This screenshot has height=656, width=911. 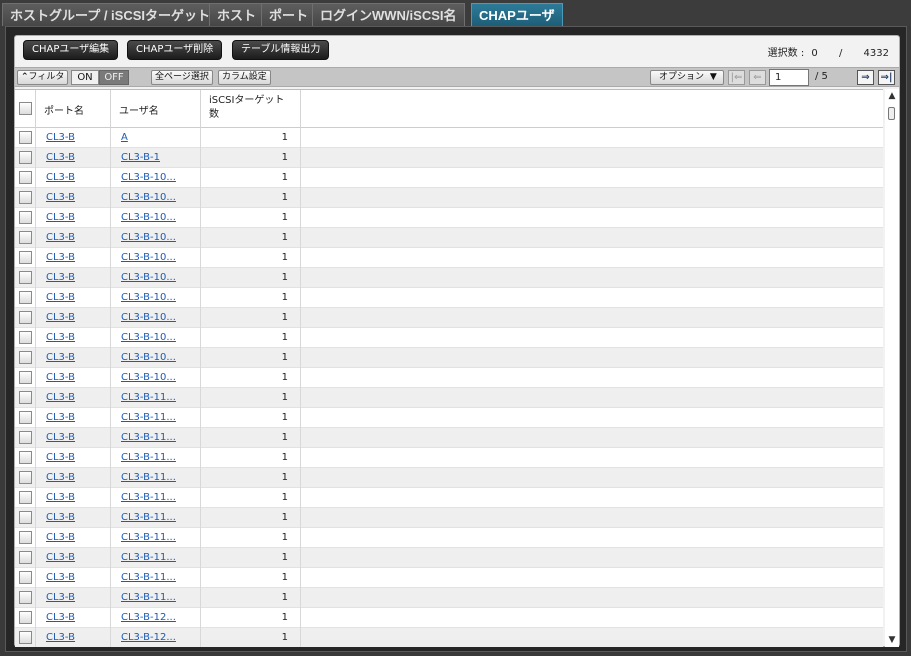 I want to click on scroll-up-icon: ▲, so click(x=892, y=96).